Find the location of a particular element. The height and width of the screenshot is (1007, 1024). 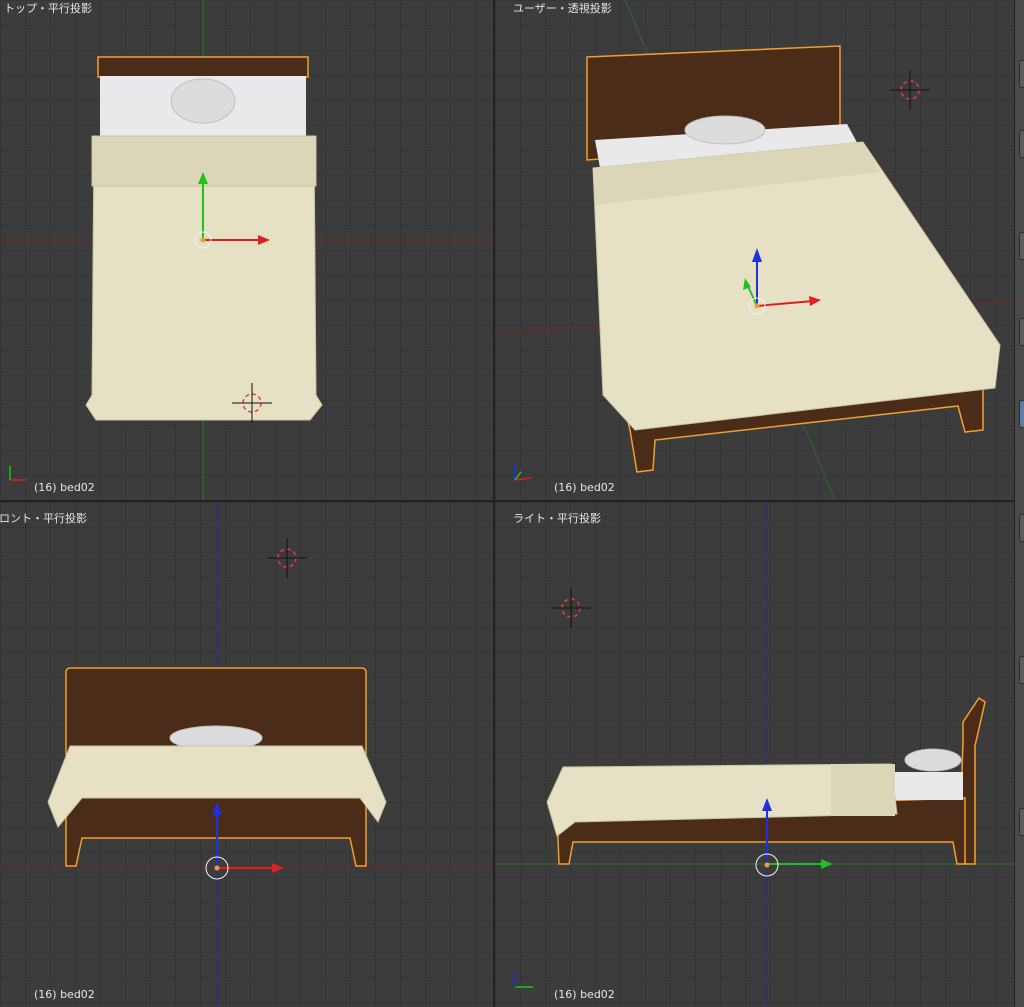

tool-shelf-tabs is located at coordinates (1019, 503).